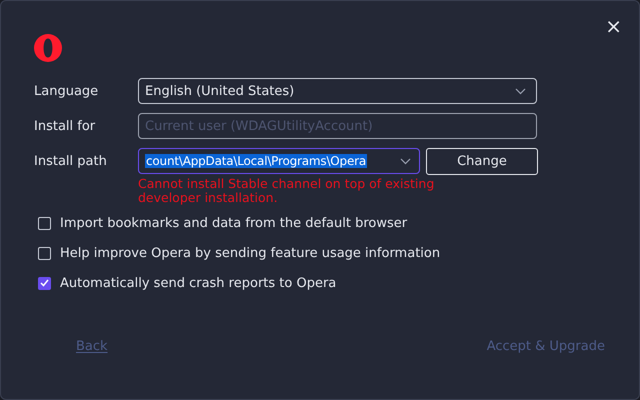 The height and width of the screenshot is (400, 640). What do you see at coordinates (67, 91) in the screenshot?
I see `field-label: Language` at bounding box center [67, 91].